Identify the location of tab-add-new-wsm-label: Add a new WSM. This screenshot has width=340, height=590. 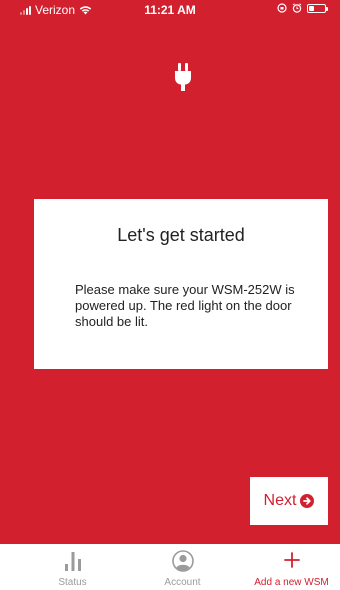
(291, 582).